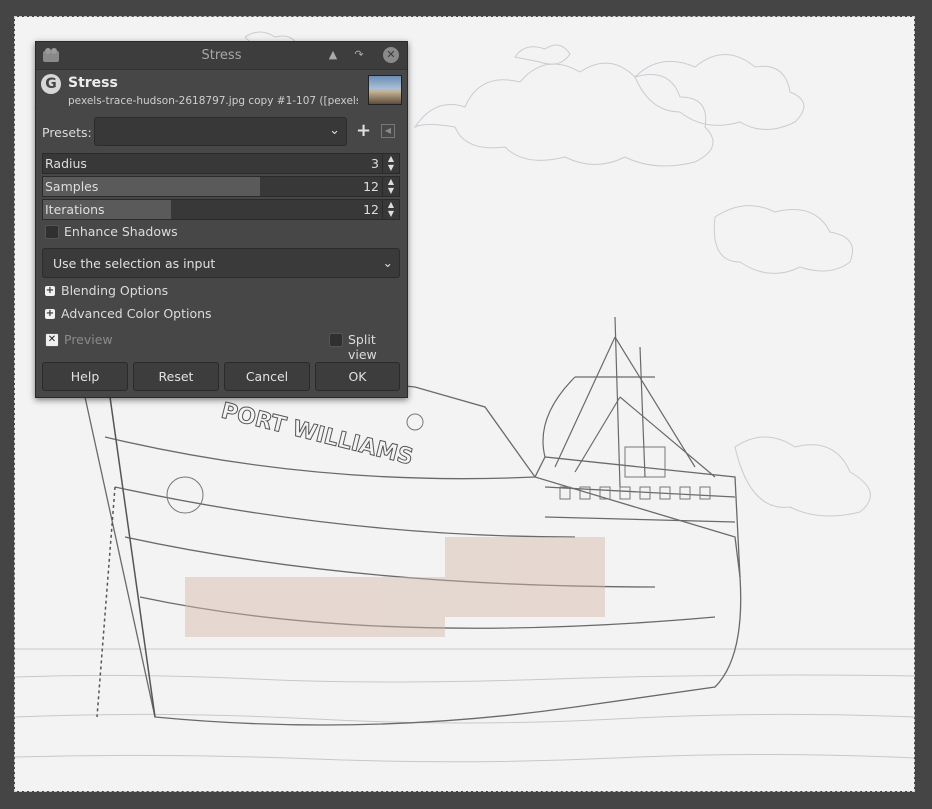  I want to click on iterations-spinscale: Iterations 12 ▲ ▼, so click(221, 209).